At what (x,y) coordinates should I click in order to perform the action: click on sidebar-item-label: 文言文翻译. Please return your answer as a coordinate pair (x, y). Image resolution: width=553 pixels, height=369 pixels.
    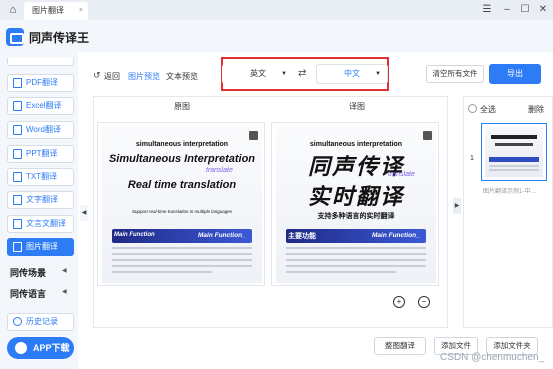
    Looking at the image, I should click on (46, 223).